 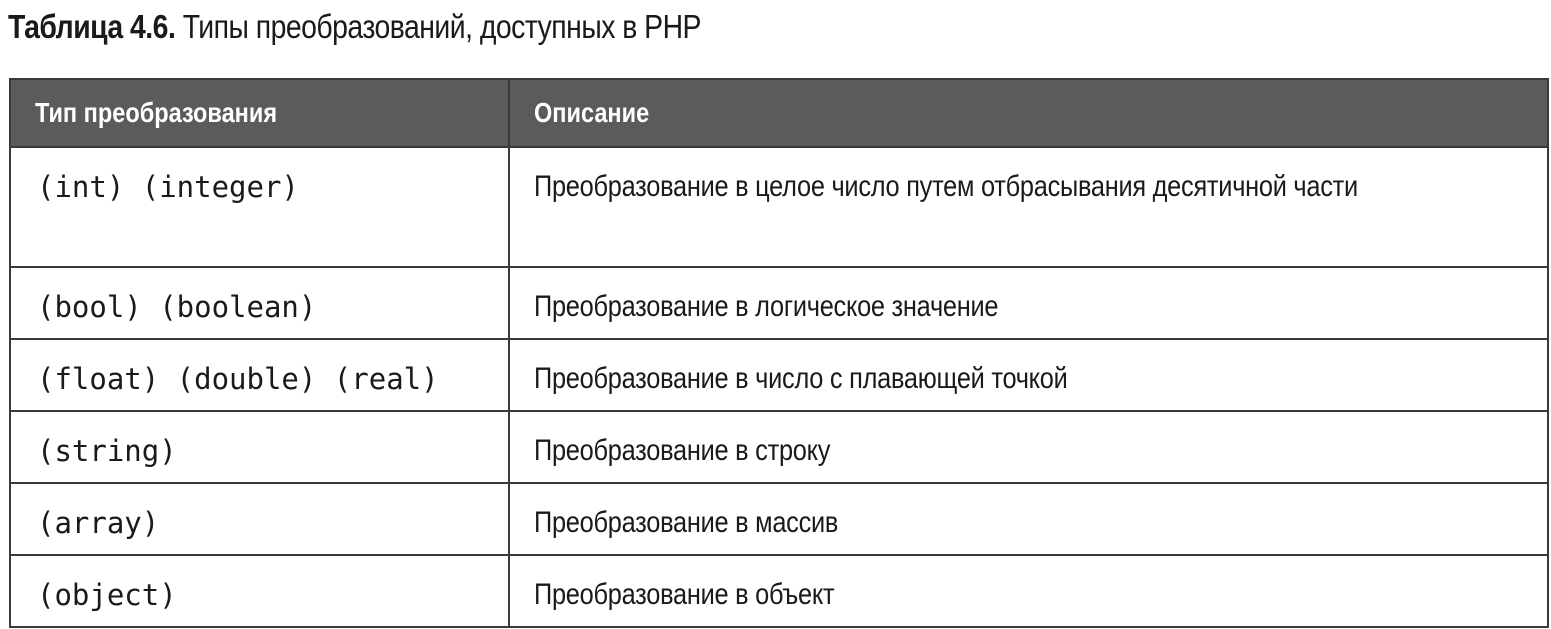 I want to click on header-cast-type: Тип преобразования, so click(x=259, y=113).